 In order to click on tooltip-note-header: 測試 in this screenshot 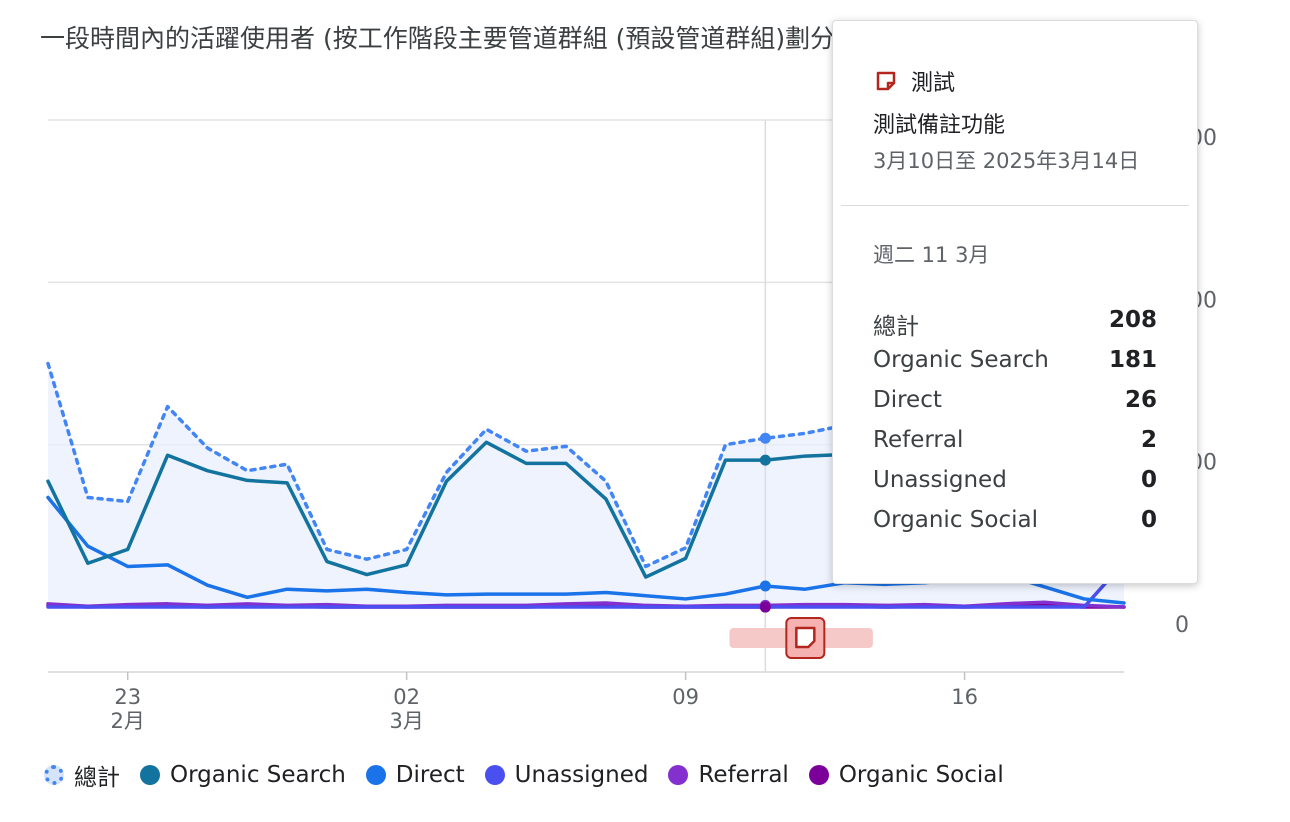, I will do `click(915, 81)`.